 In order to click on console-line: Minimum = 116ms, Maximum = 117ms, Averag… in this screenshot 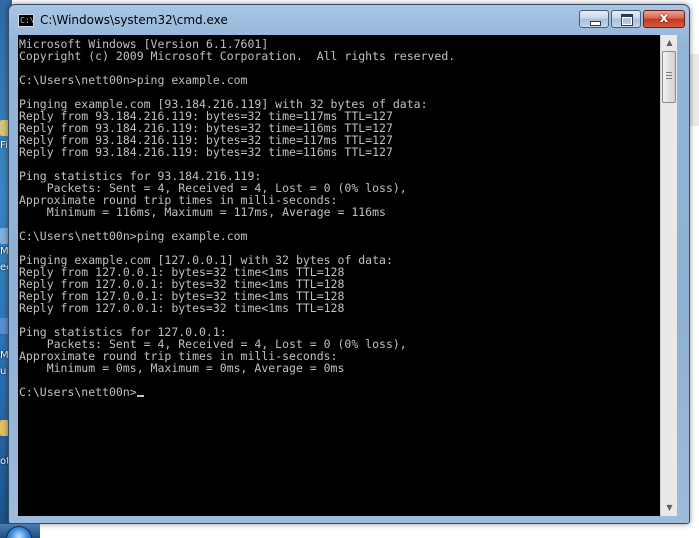, I will do `click(202, 212)`.